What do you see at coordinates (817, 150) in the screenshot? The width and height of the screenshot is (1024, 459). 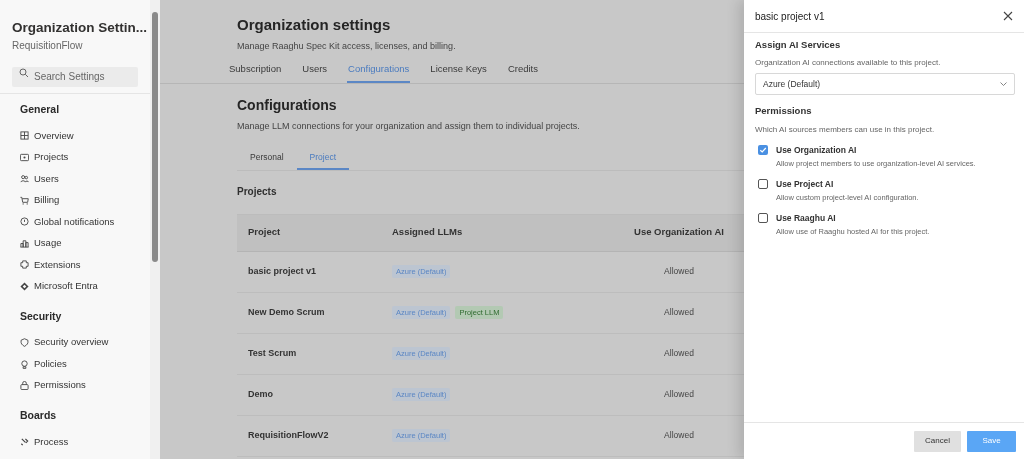 I see `option-label: Use Organization AI` at bounding box center [817, 150].